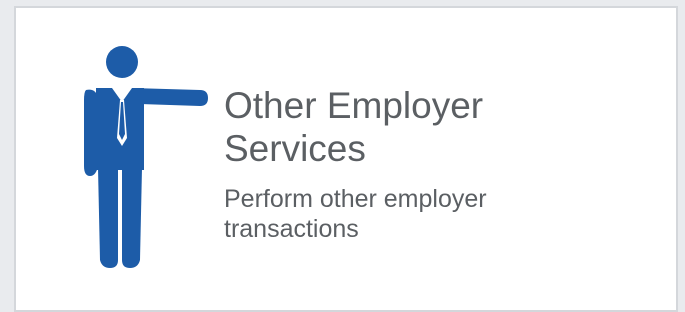 The height and width of the screenshot is (312, 685). Describe the element at coordinates (355, 214) in the screenshot. I see `tile-description: Perform other employer transactions` at that location.